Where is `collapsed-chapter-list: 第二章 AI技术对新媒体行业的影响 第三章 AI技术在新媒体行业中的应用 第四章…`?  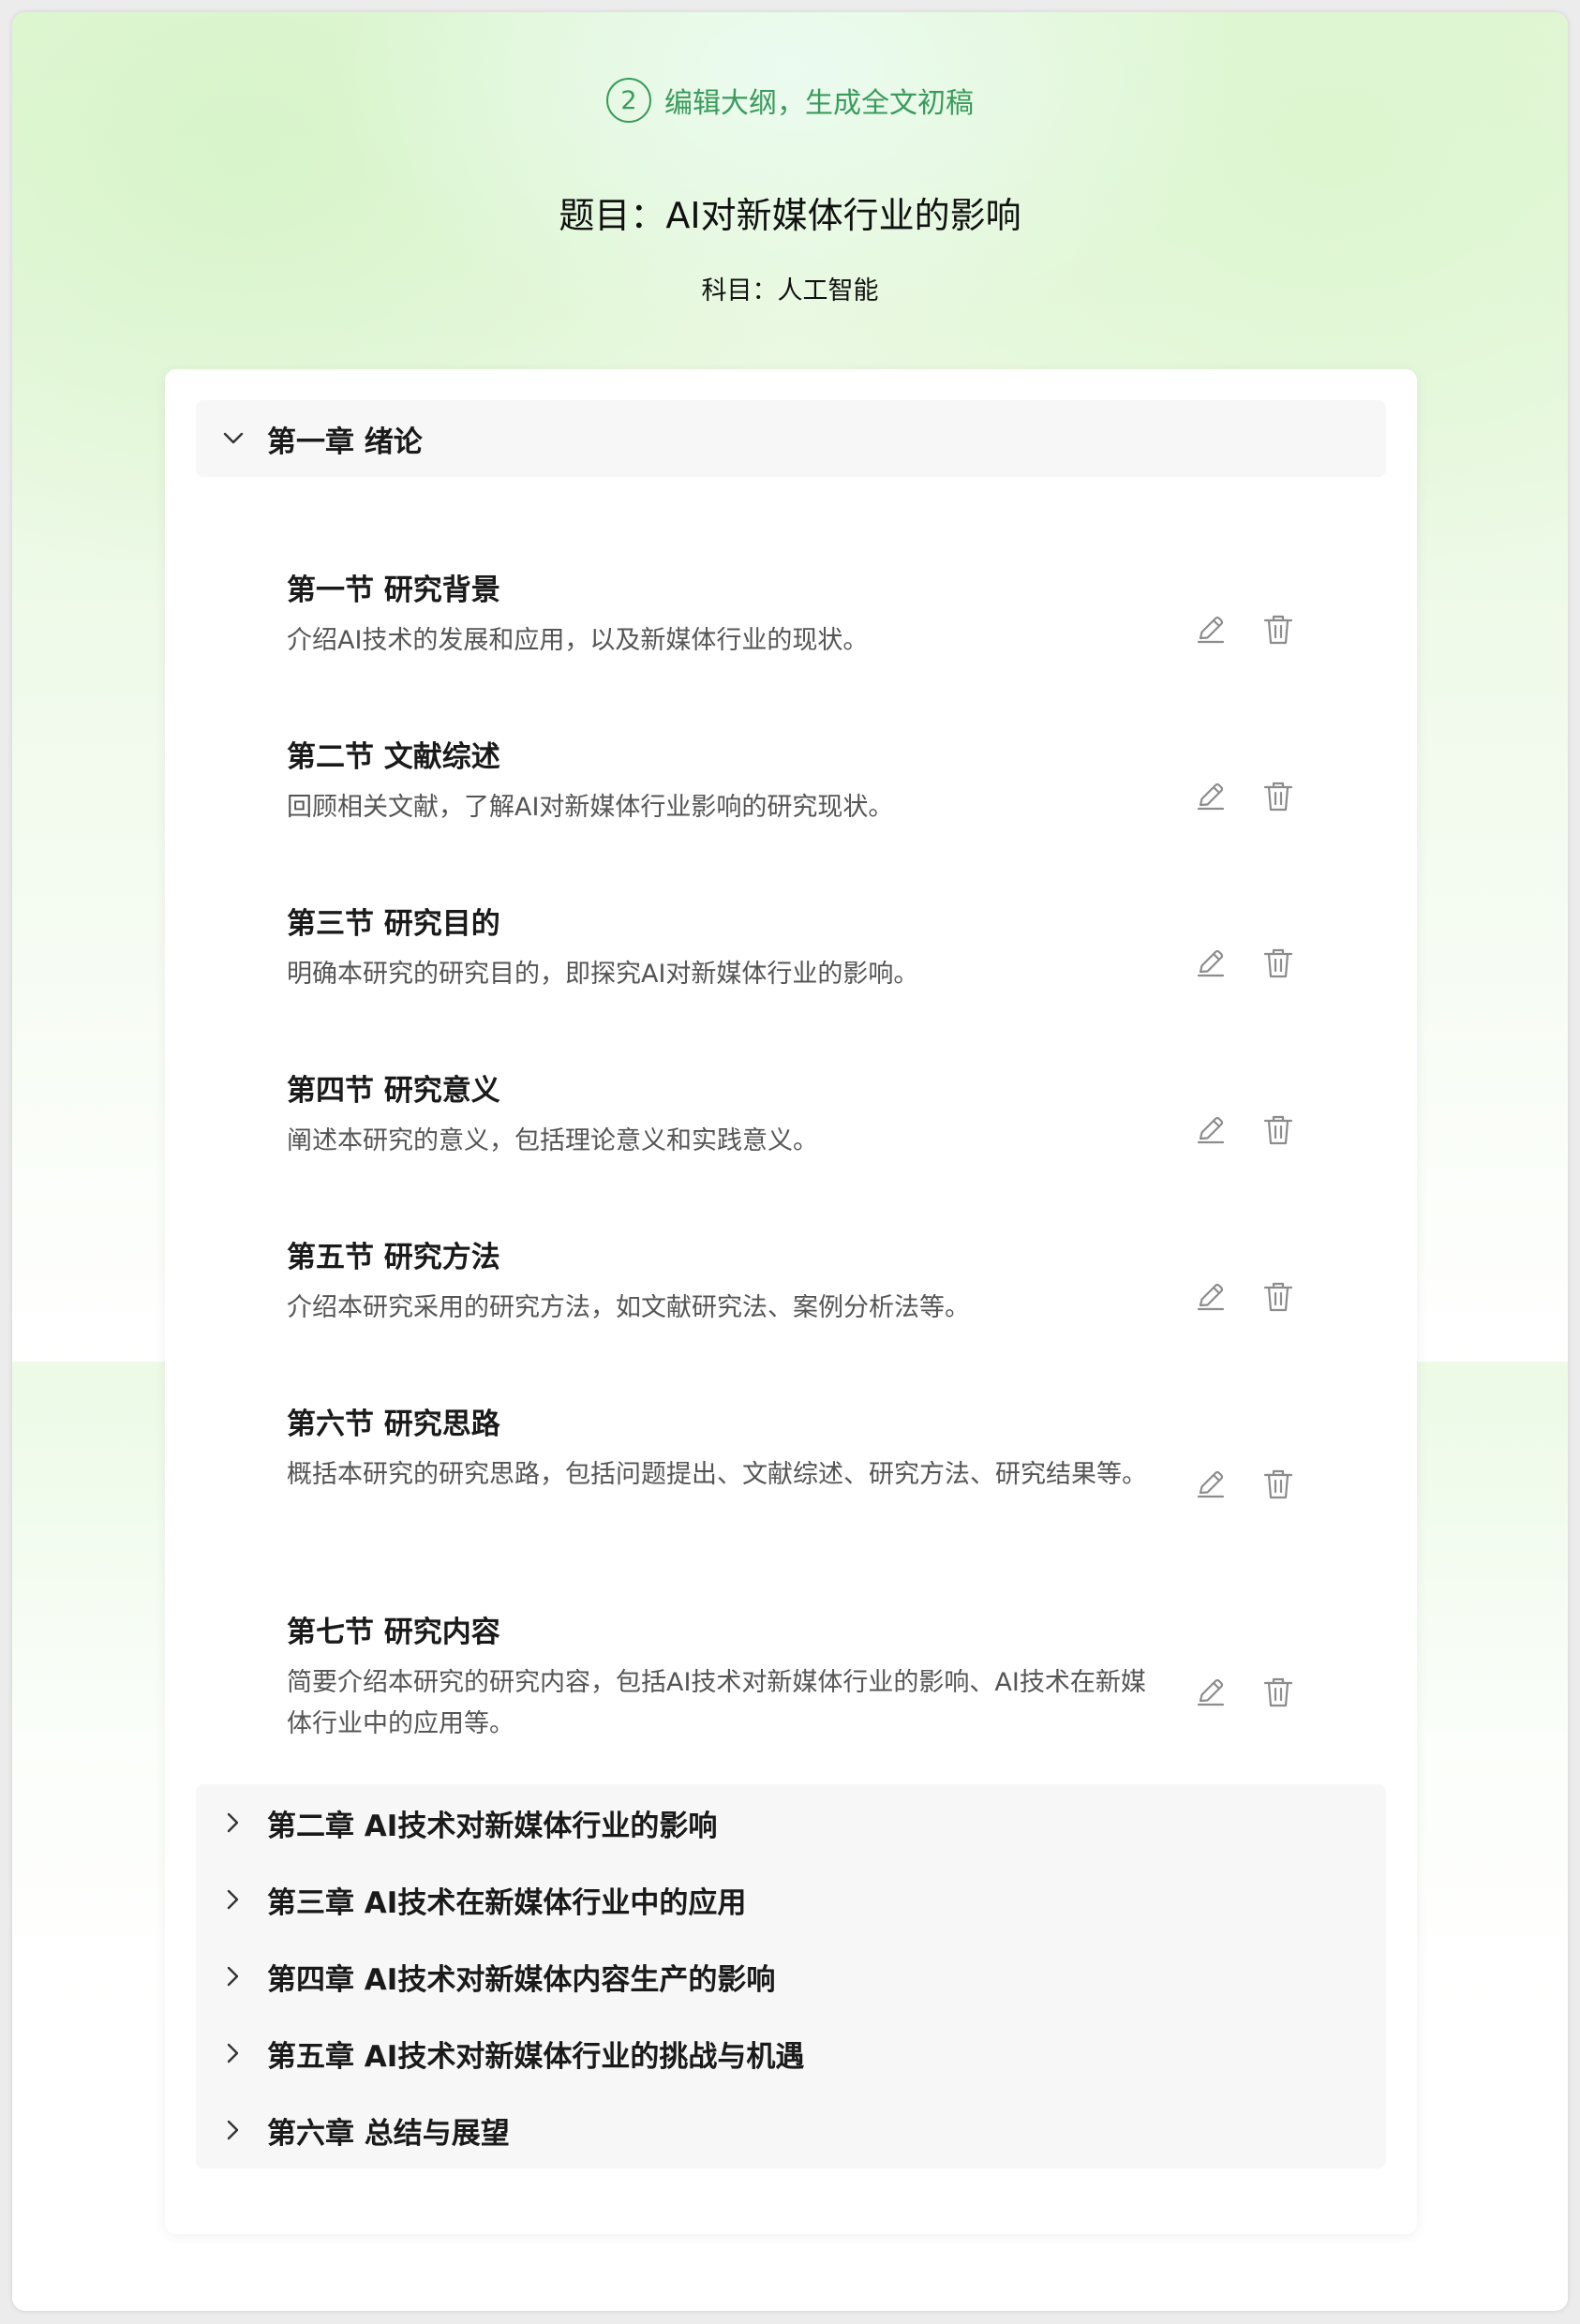 collapsed-chapter-list: 第二章 AI技术对新媒体行业的影响 第三章 AI技术在新媒体行业中的应用 第四章… is located at coordinates (791, 1976).